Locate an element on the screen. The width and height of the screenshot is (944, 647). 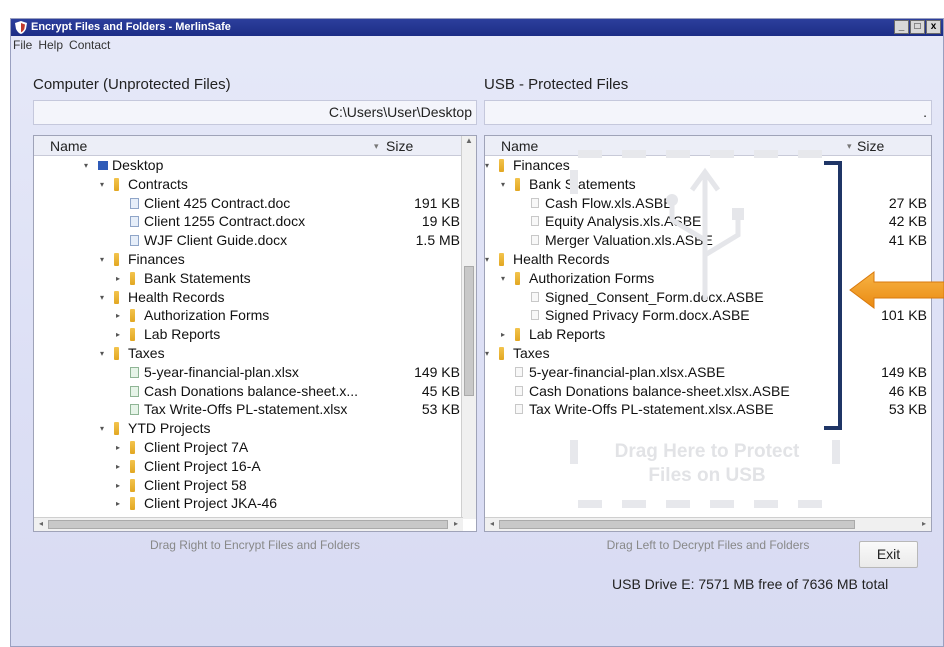
tree-row-label: YTD Projects is located at coordinates (169, 428).